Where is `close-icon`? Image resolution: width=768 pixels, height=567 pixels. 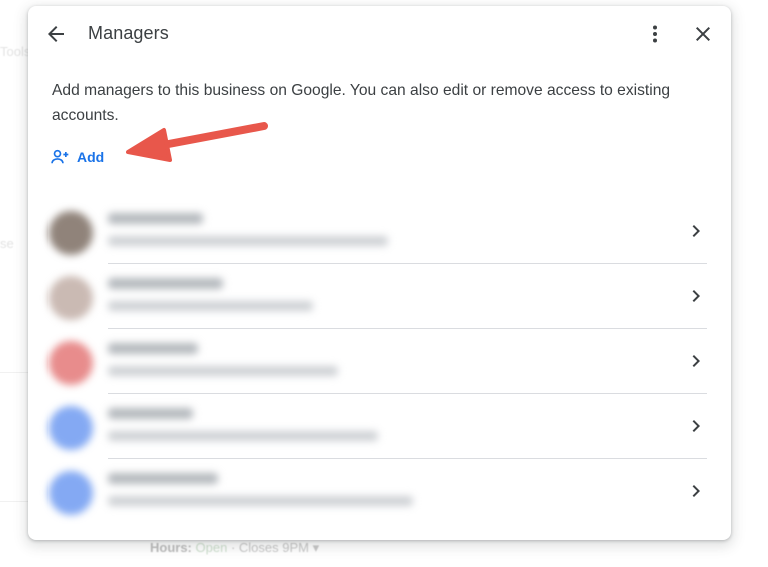
close-icon is located at coordinates (703, 34).